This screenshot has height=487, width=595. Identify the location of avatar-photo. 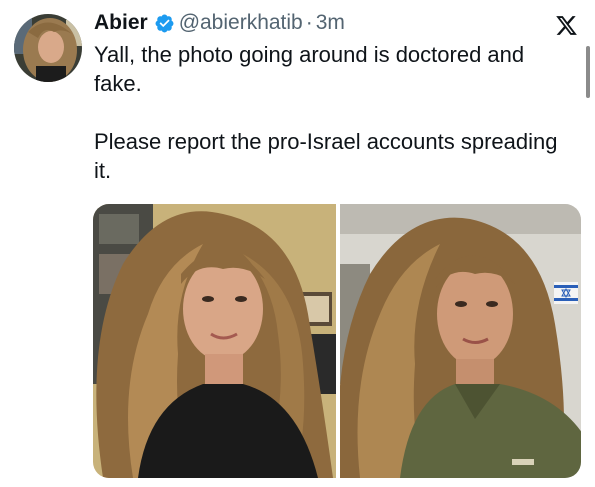
(48, 48).